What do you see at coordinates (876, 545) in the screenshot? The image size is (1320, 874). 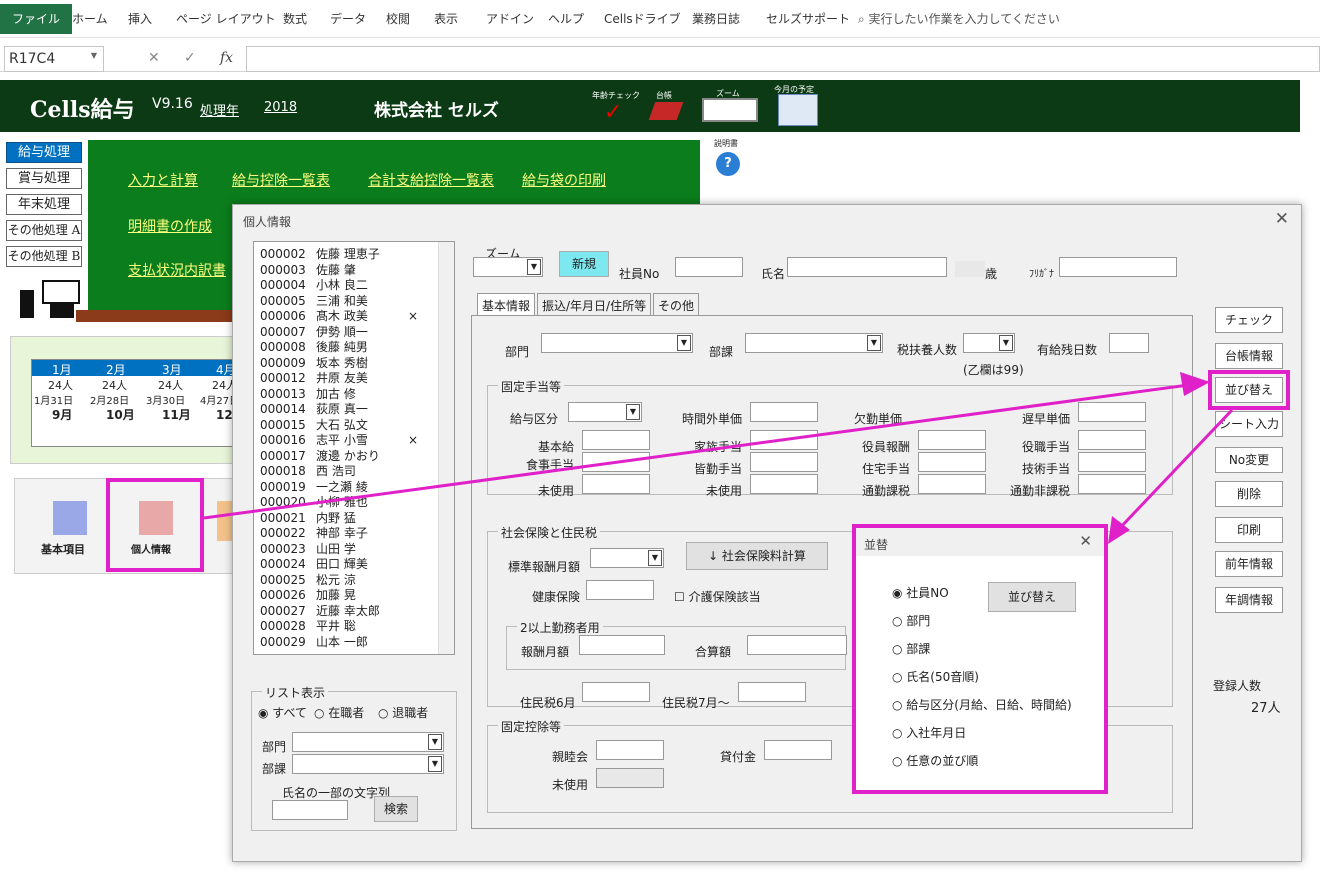 I see `sort-dialog-title: 並替` at bounding box center [876, 545].